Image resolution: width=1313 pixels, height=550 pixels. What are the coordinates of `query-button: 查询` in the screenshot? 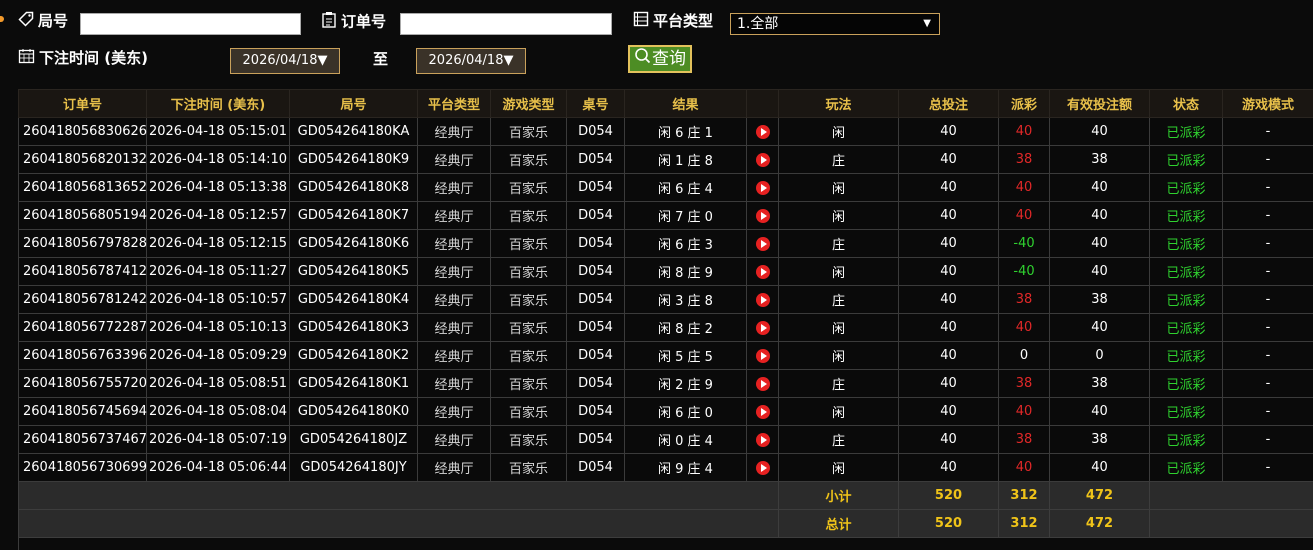 It's located at (660, 59).